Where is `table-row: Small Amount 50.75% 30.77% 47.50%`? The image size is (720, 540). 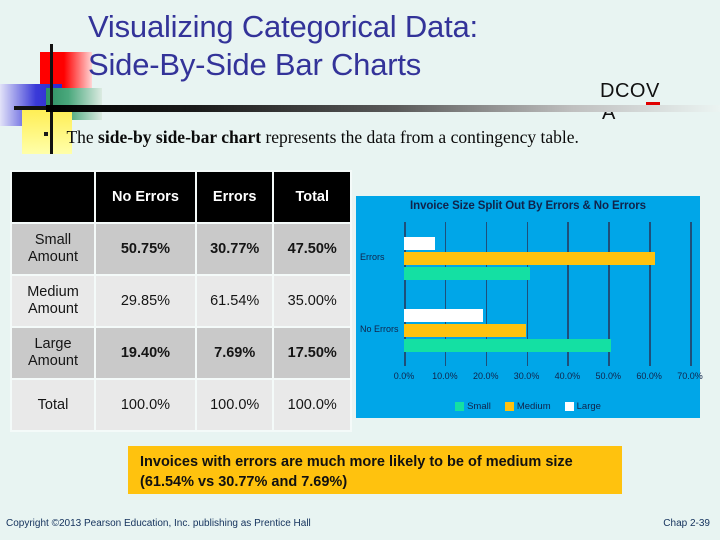
table-row: Small Amount 50.75% 30.77% 47.50% is located at coordinates (181, 249).